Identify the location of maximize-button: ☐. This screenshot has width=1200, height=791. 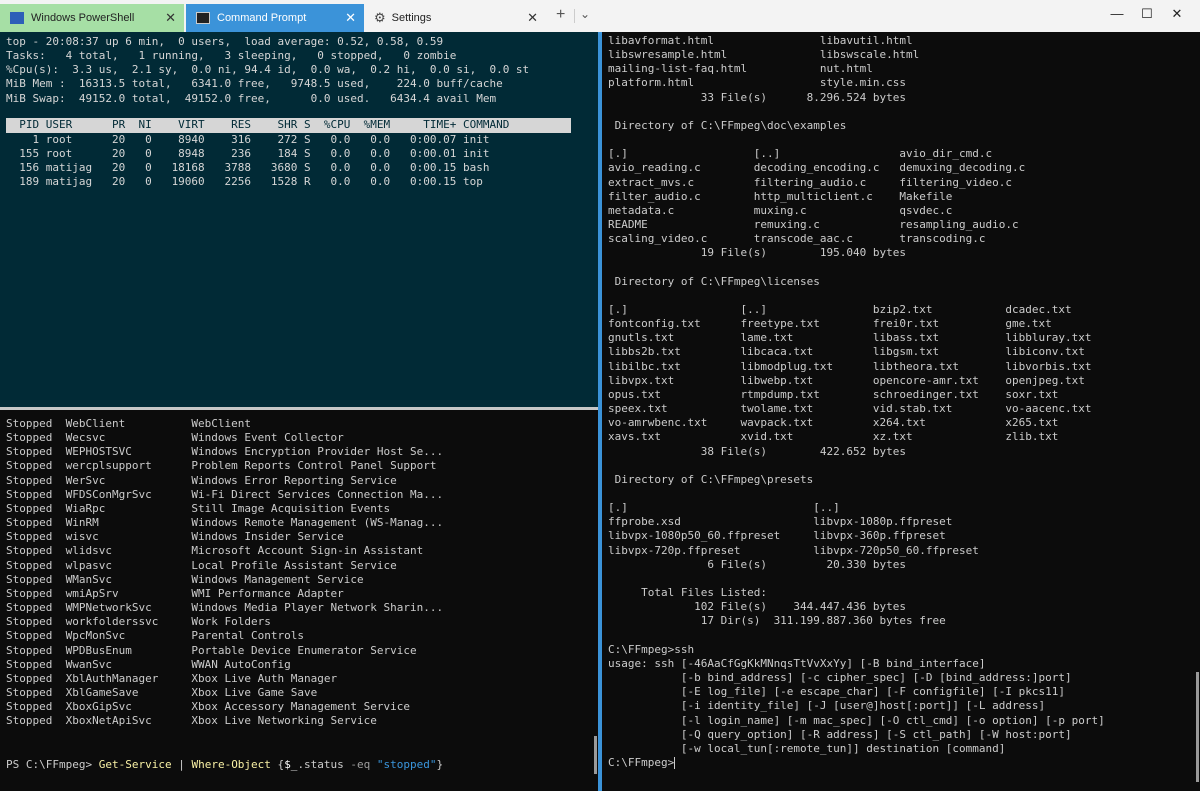
(1147, 14).